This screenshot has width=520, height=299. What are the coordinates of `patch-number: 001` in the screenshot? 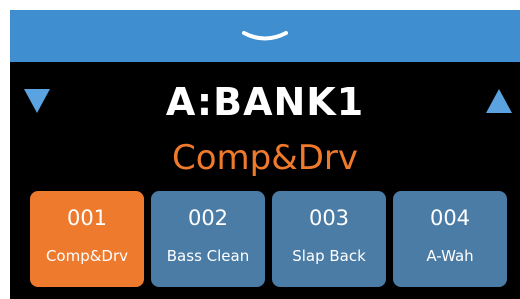 It's located at (87, 218).